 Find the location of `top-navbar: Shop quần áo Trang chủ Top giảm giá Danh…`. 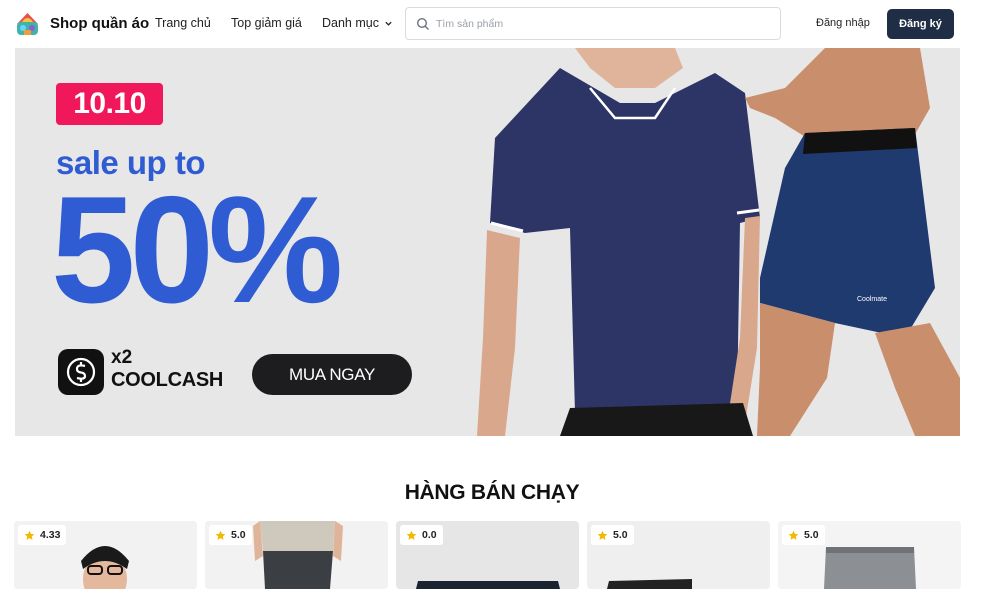

top-navbar: Shop quần áo Trang chủ Top giảm giá Danh… is located at coordinates (492, 24).